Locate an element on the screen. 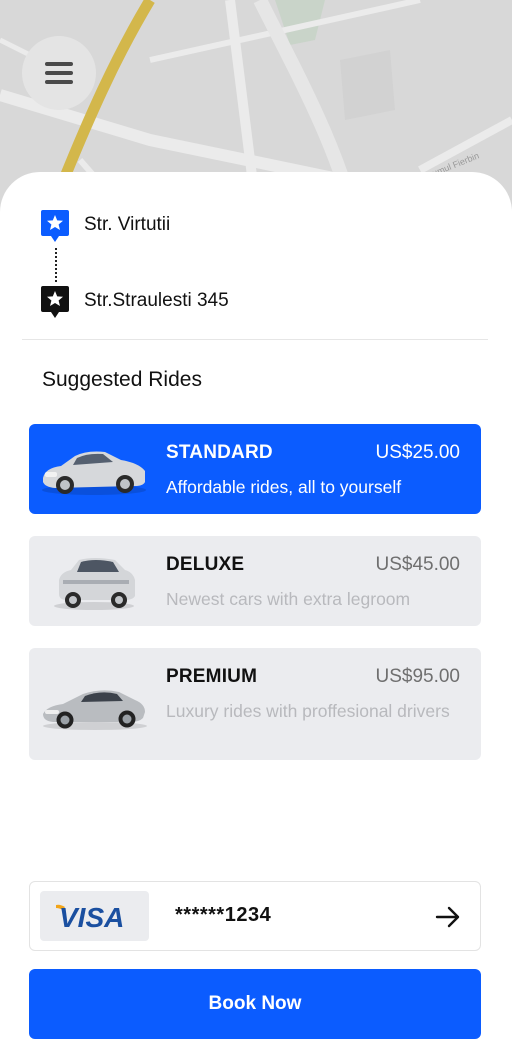 This screenshot has width=512, height=1063. menu-button is located at coordinates (59, 73).